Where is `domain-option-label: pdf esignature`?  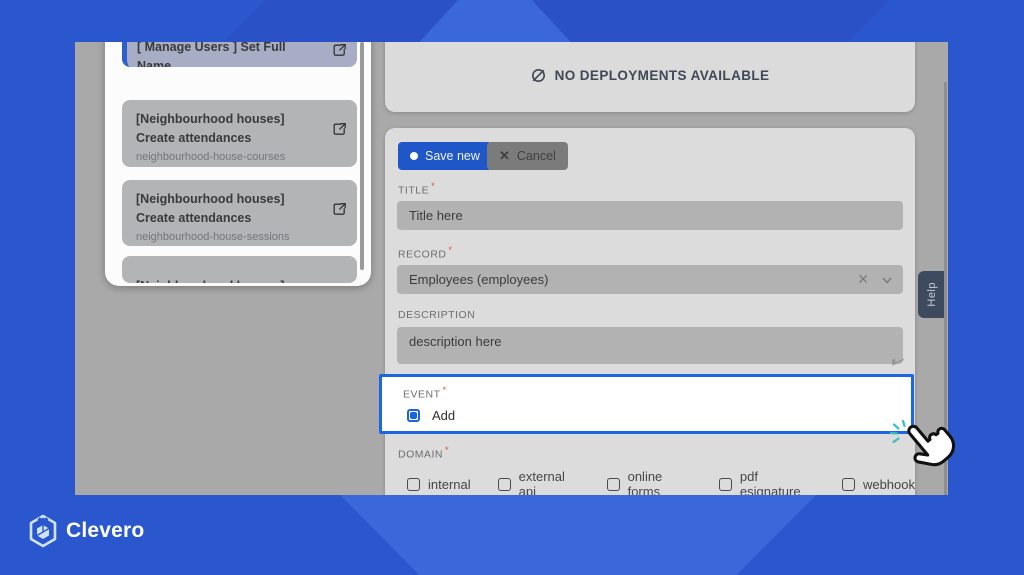
domain-option-label: pdf esignature is located at coordinates (770, 482).